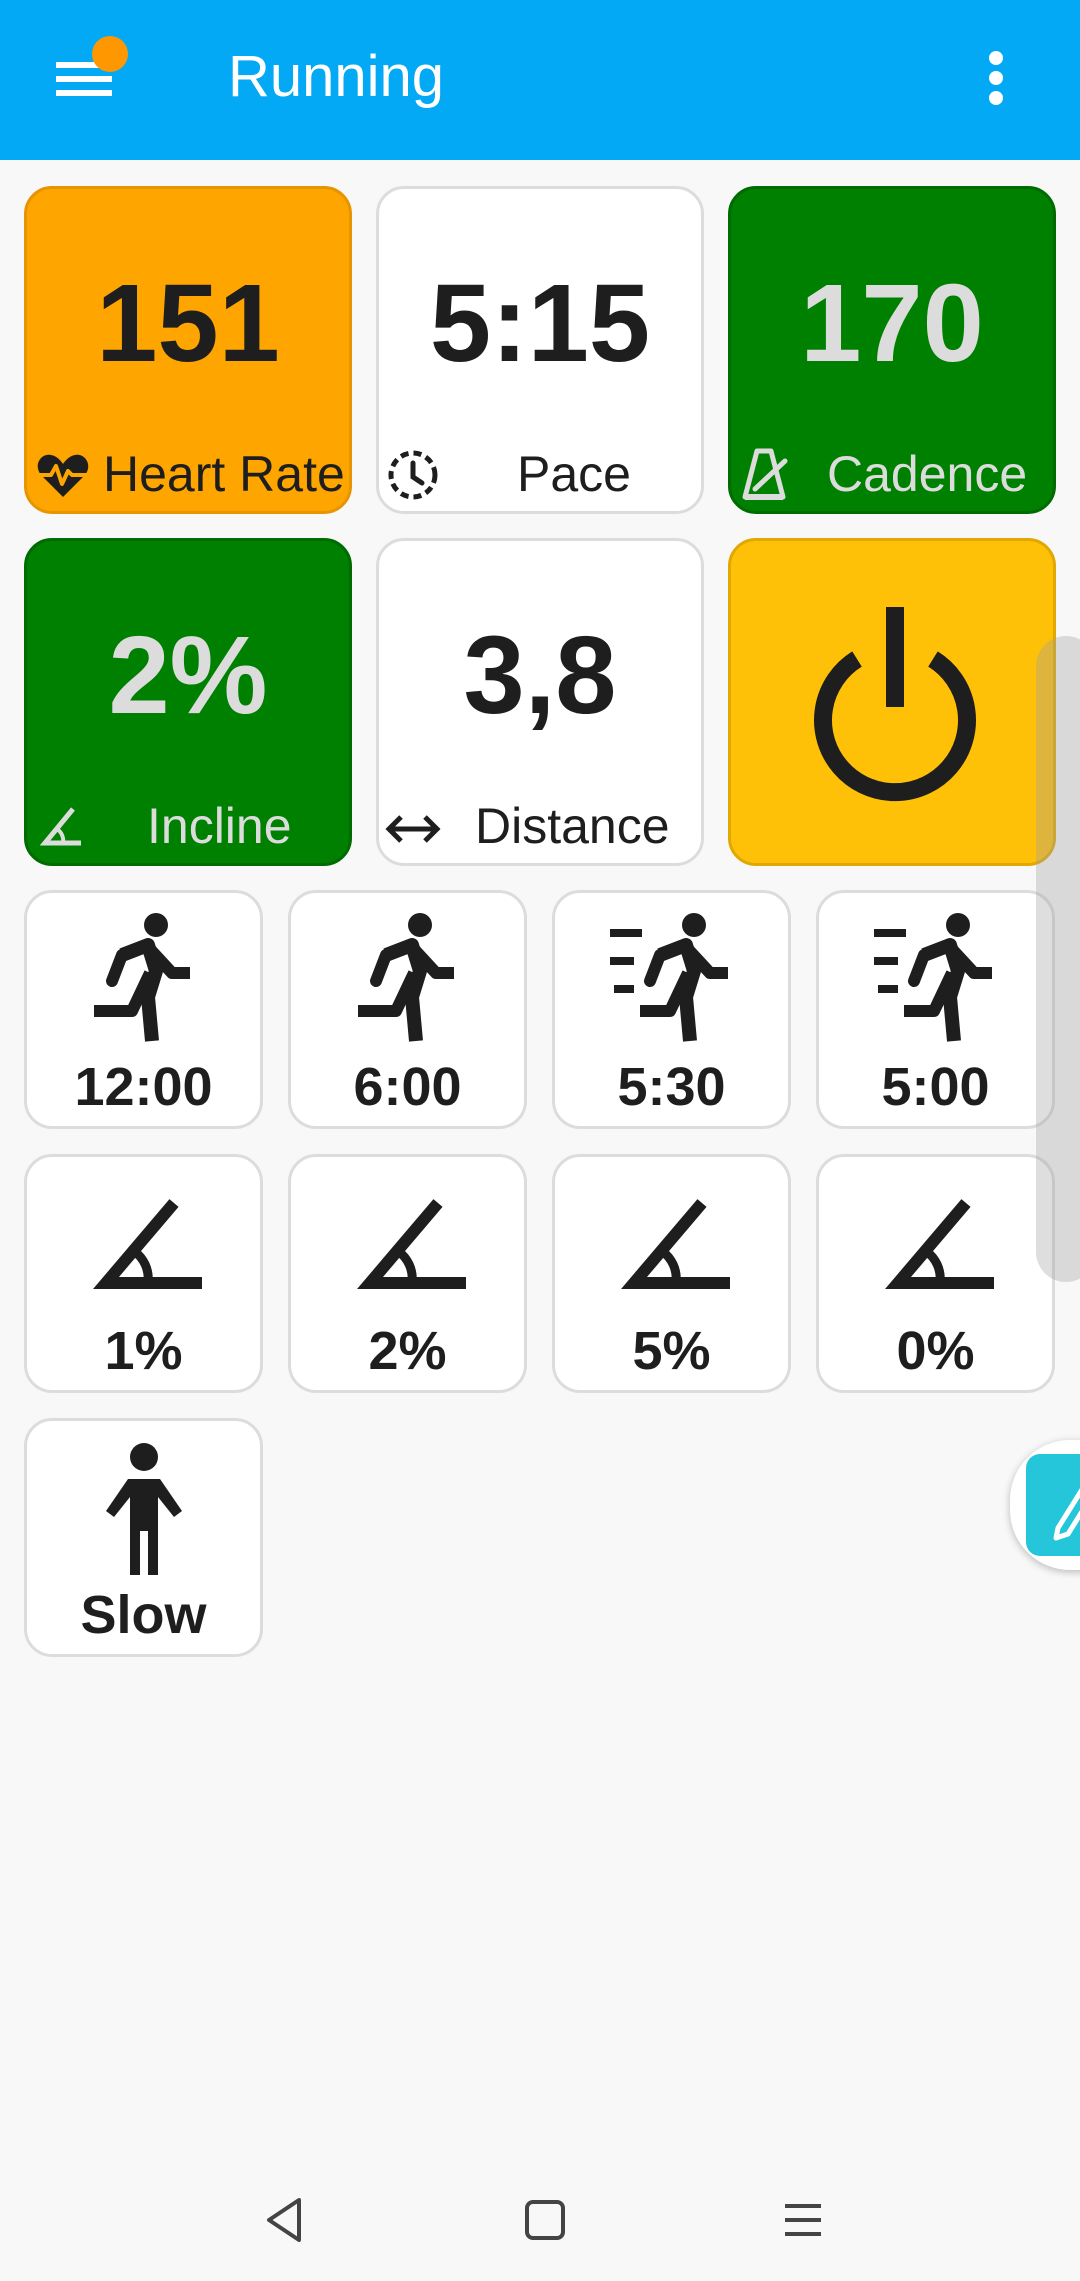 The image size is (1080, 2281). What do you see at coordinates (1066, 1514) in the screenshot?
I see `pencil-icon` at bounding box center [1066, 1514].